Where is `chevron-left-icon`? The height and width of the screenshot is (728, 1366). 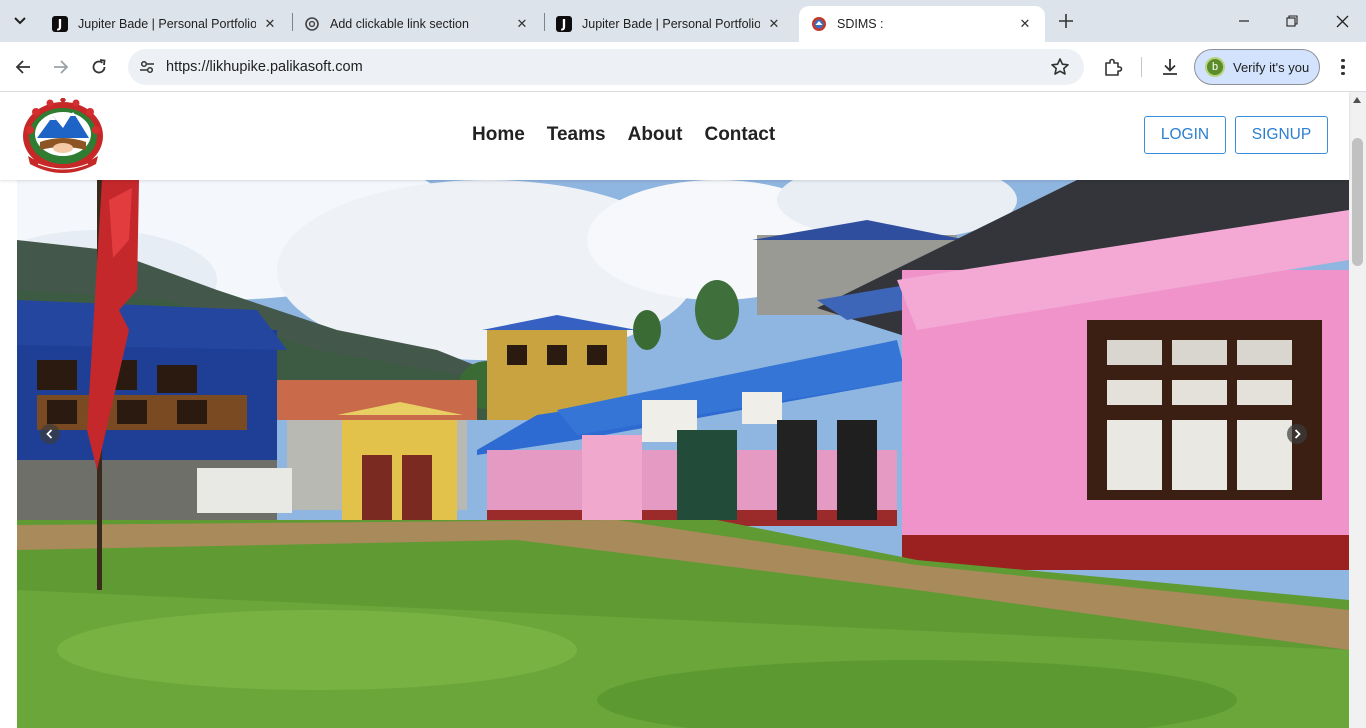
chevron-left-icon is located at coordinates (49, 434).